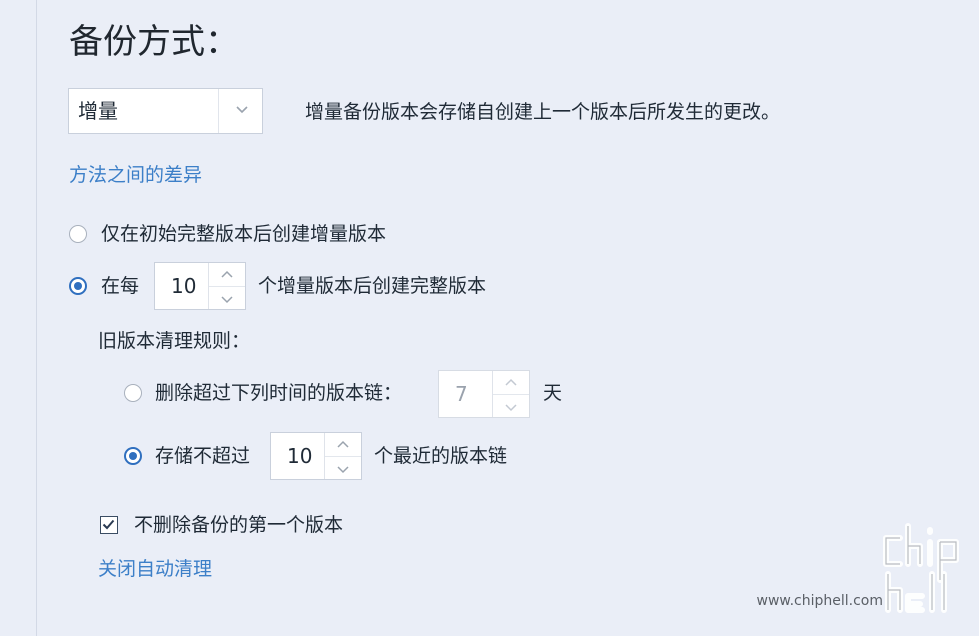 The image size is (979, 636). I want to click on radio-initial-full-only, so click(78, 234).